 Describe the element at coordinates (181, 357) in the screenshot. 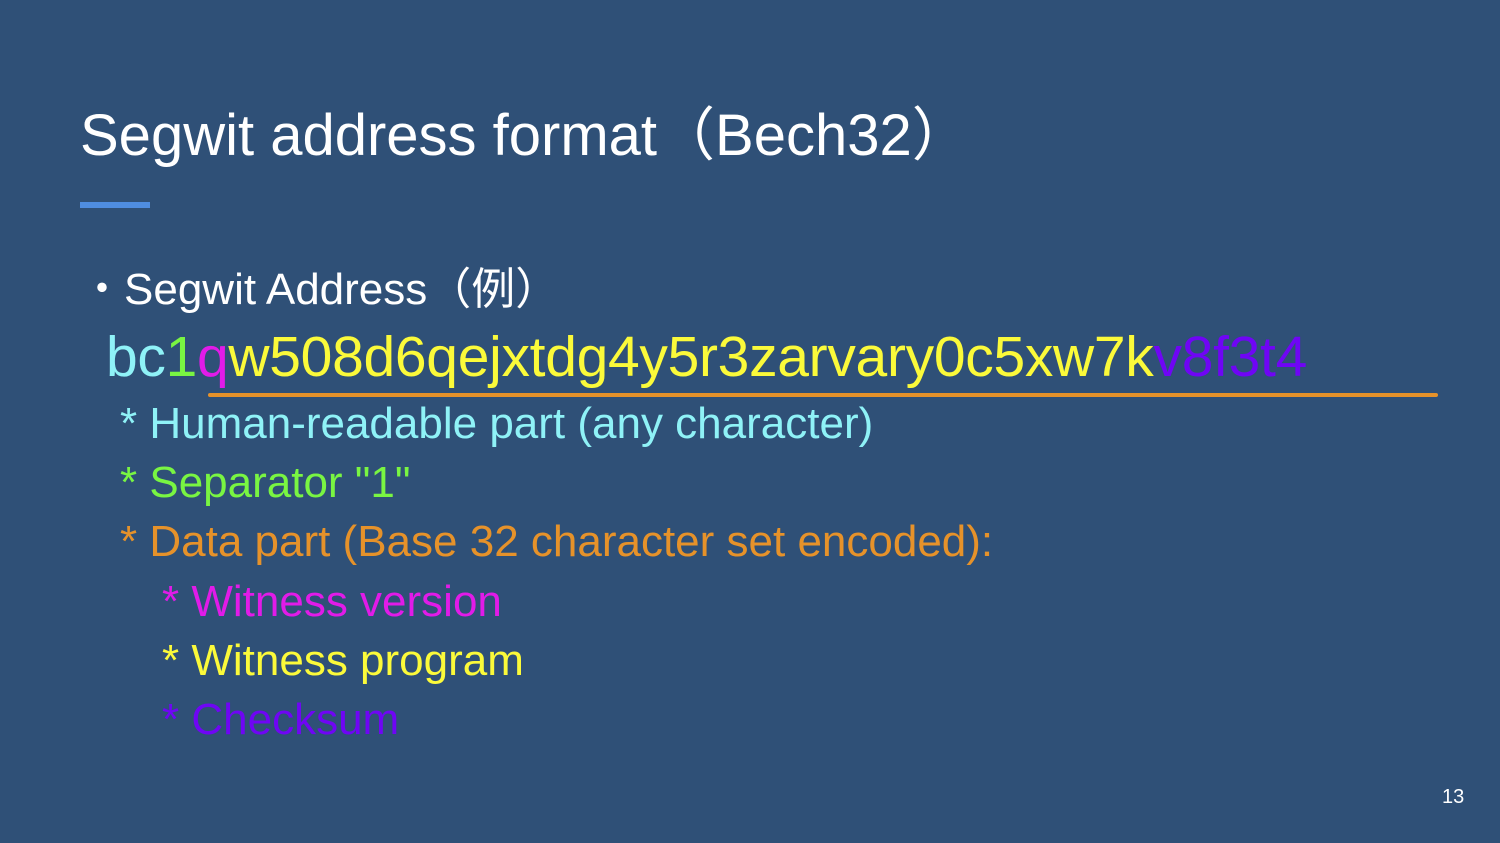

I see `address-separator: 1` at that location.